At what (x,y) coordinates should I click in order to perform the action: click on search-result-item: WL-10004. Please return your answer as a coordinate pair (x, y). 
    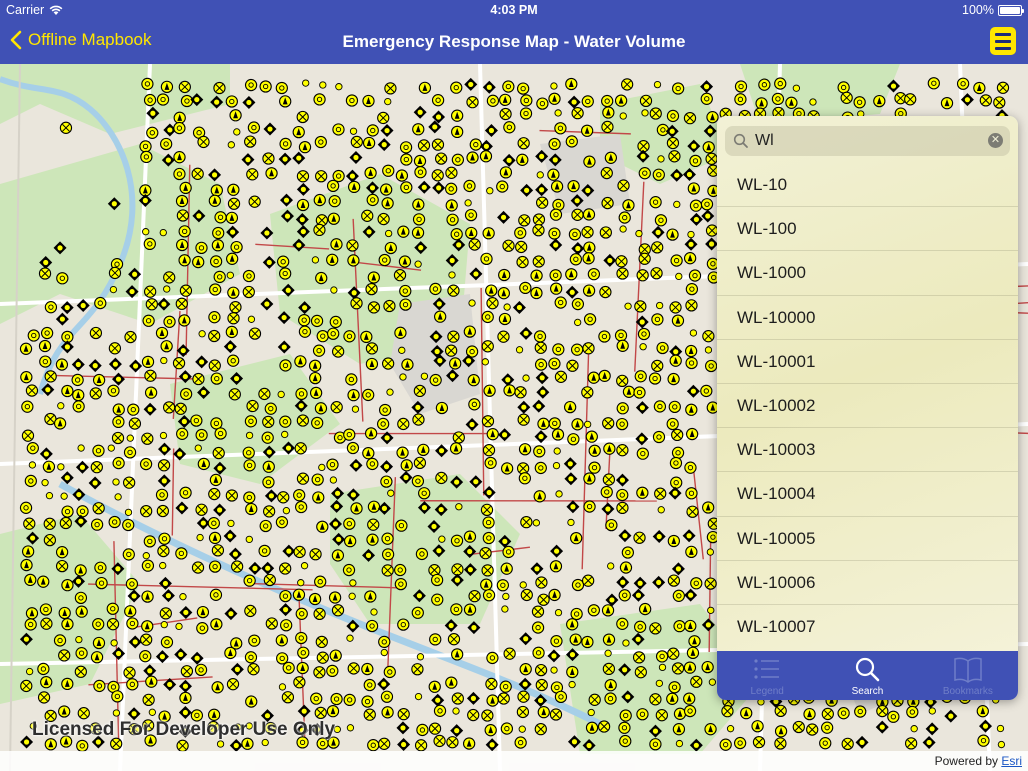
    Looking at the image, I should click on (867, 494).